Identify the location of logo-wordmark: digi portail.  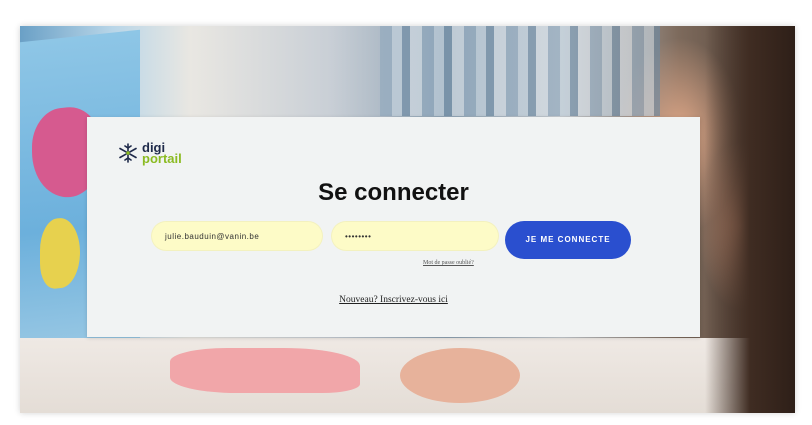
(162, 153).